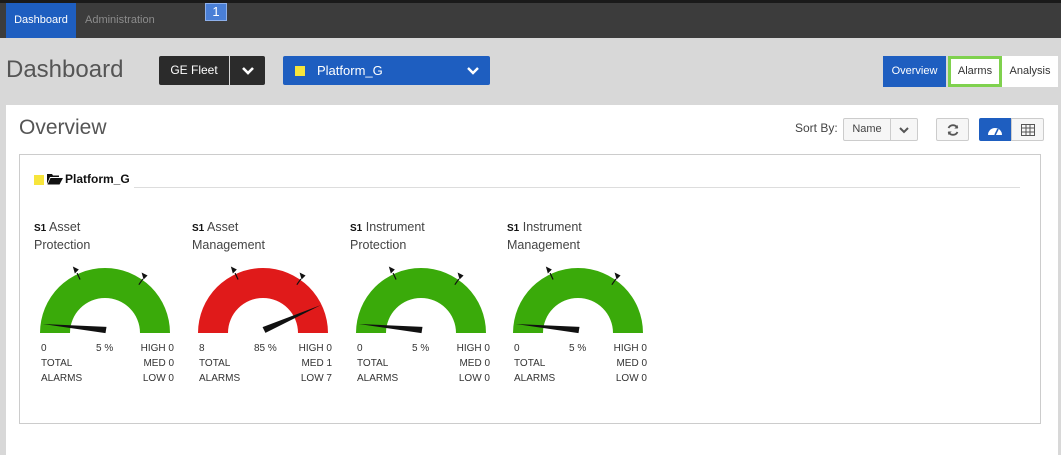 This screenshot has height=455, width=1061. Describe the element at coordinates (316, 363) in the screenshot. I see `med-count: MED 1` at that location.